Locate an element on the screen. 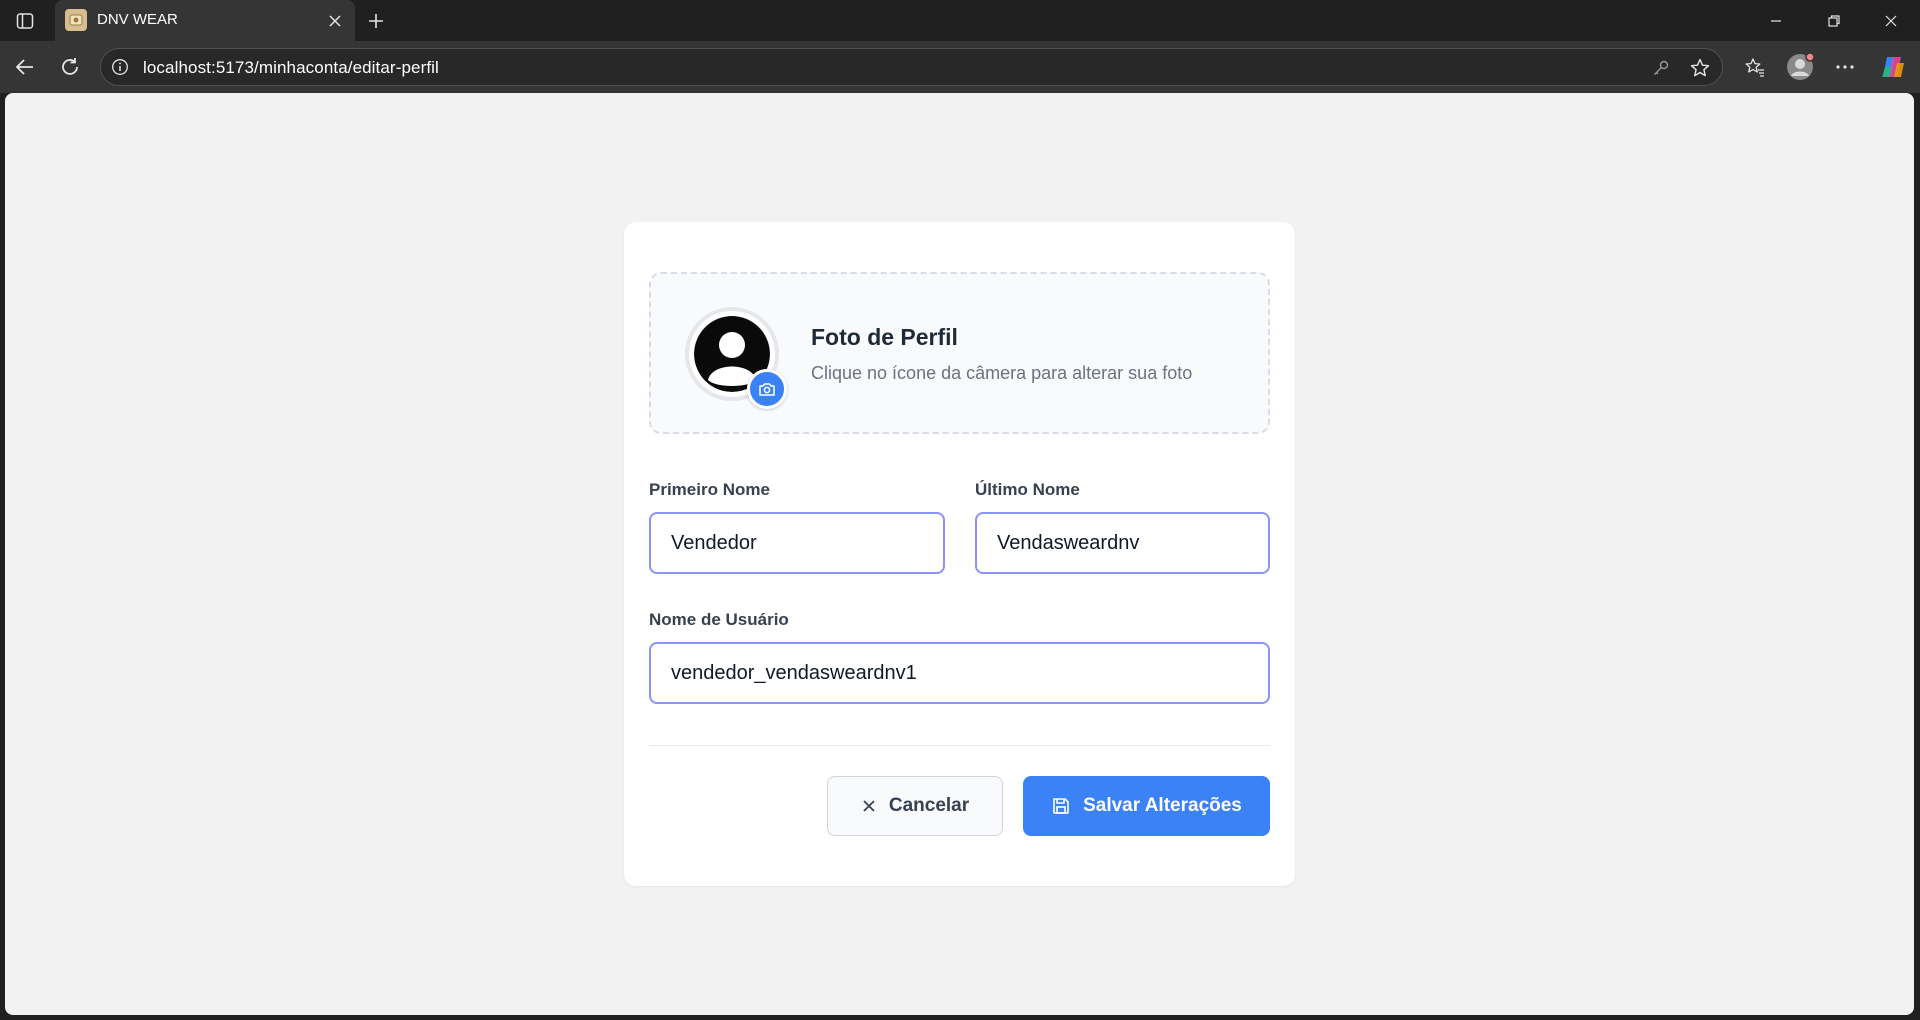 The image size is (1920, 1020). site-info-icon is located at coordinates (120, 67).